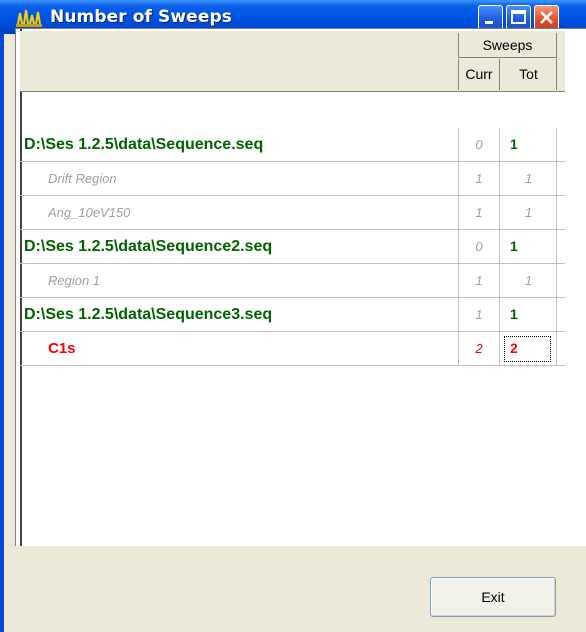 This screenshot has width=586, height=632. I want to click on window-title: Number of Sweeps, so click(141, 17).